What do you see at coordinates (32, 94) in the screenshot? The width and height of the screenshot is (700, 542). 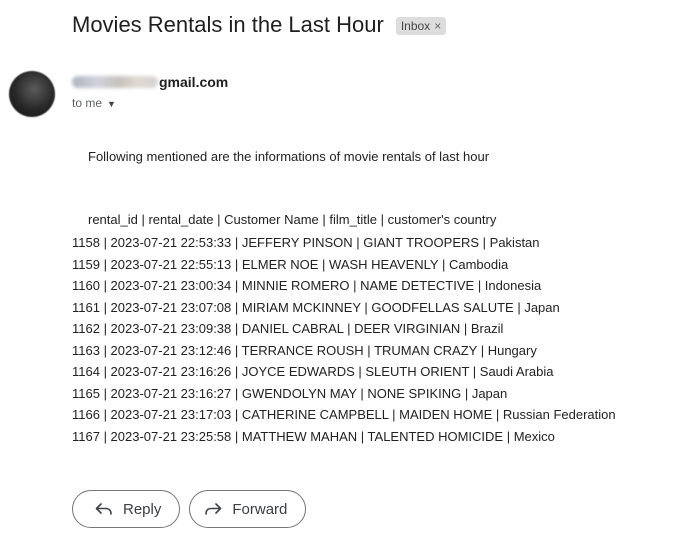 I see `sender-avatar` at bounding box center [32, 94].